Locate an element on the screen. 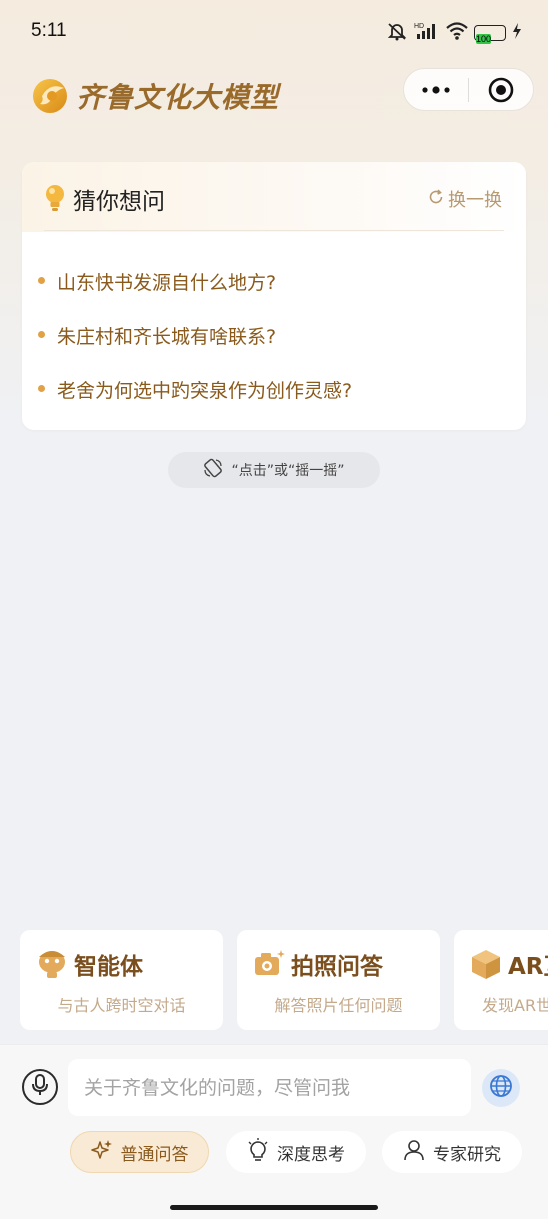 This screenshot has width=548, height=1219. hd-signal-icon: HD is located at coordinates (427, 33).